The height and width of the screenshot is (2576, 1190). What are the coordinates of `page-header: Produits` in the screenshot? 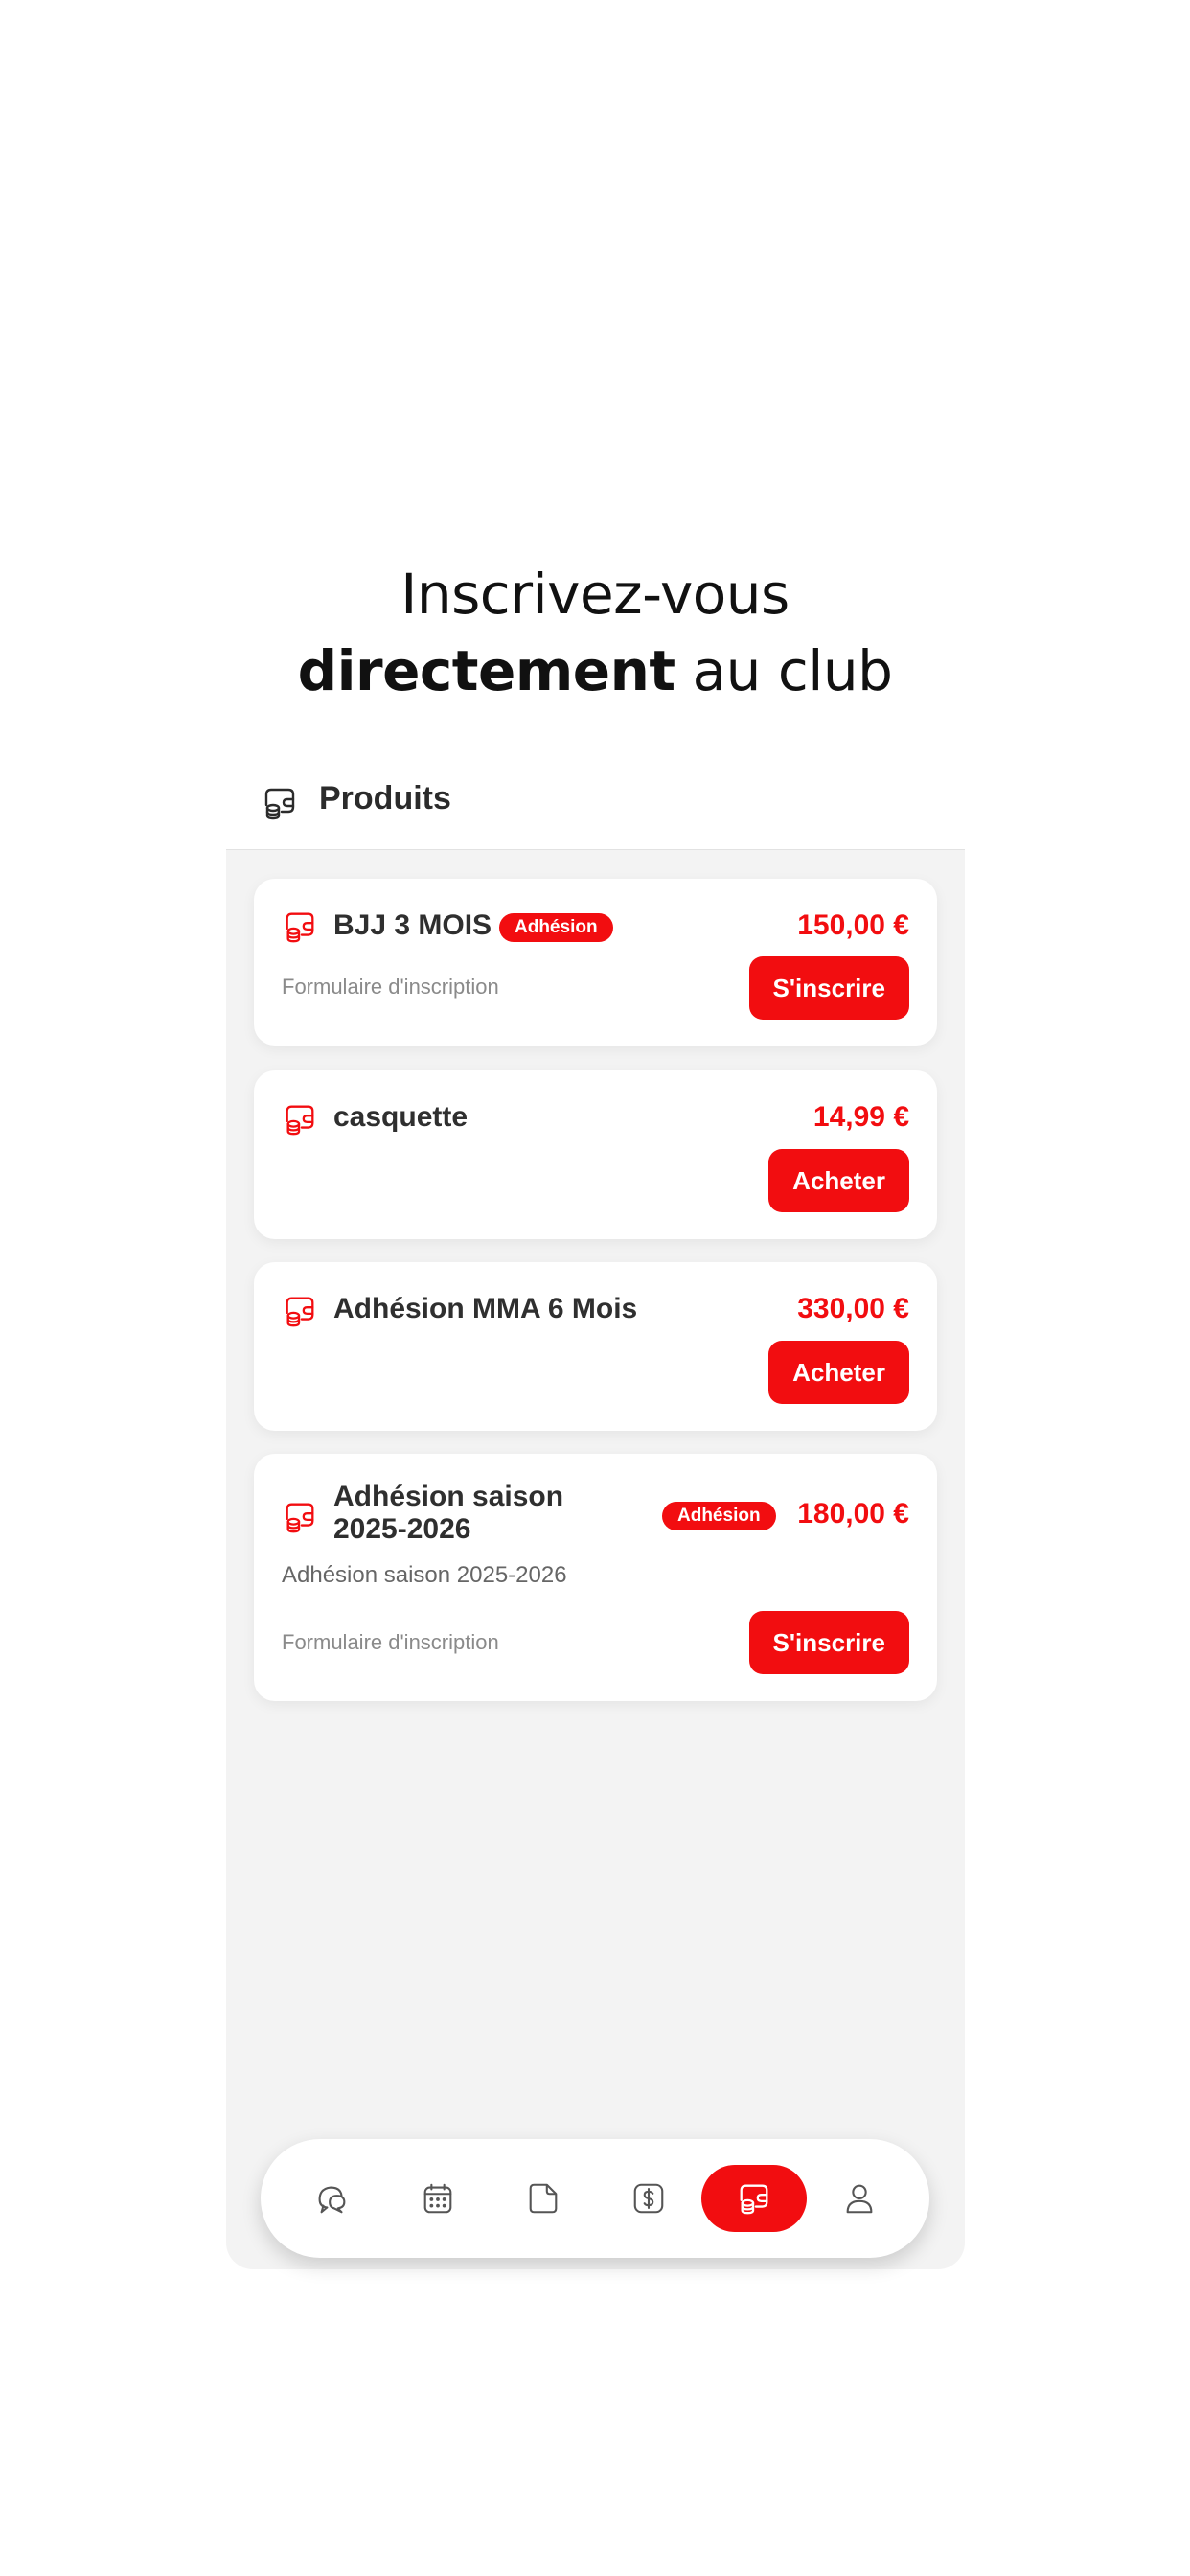 It's located at (595, 801).